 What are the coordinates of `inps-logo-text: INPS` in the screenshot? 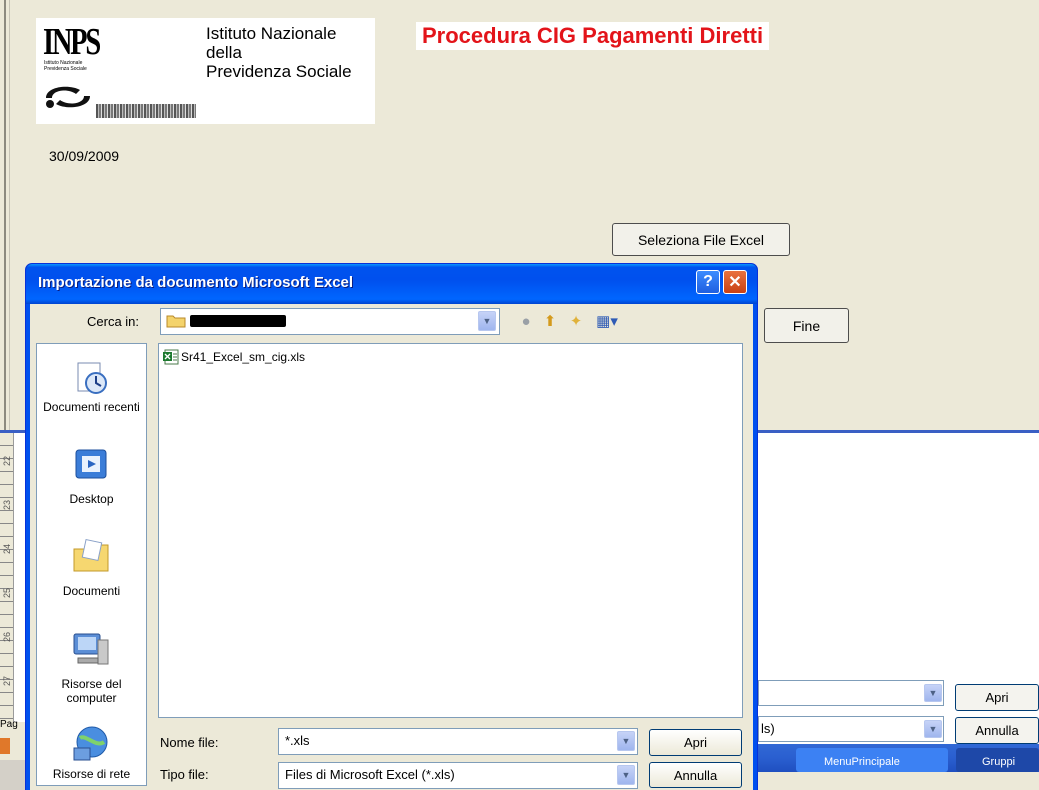 It's located at (72, 42).